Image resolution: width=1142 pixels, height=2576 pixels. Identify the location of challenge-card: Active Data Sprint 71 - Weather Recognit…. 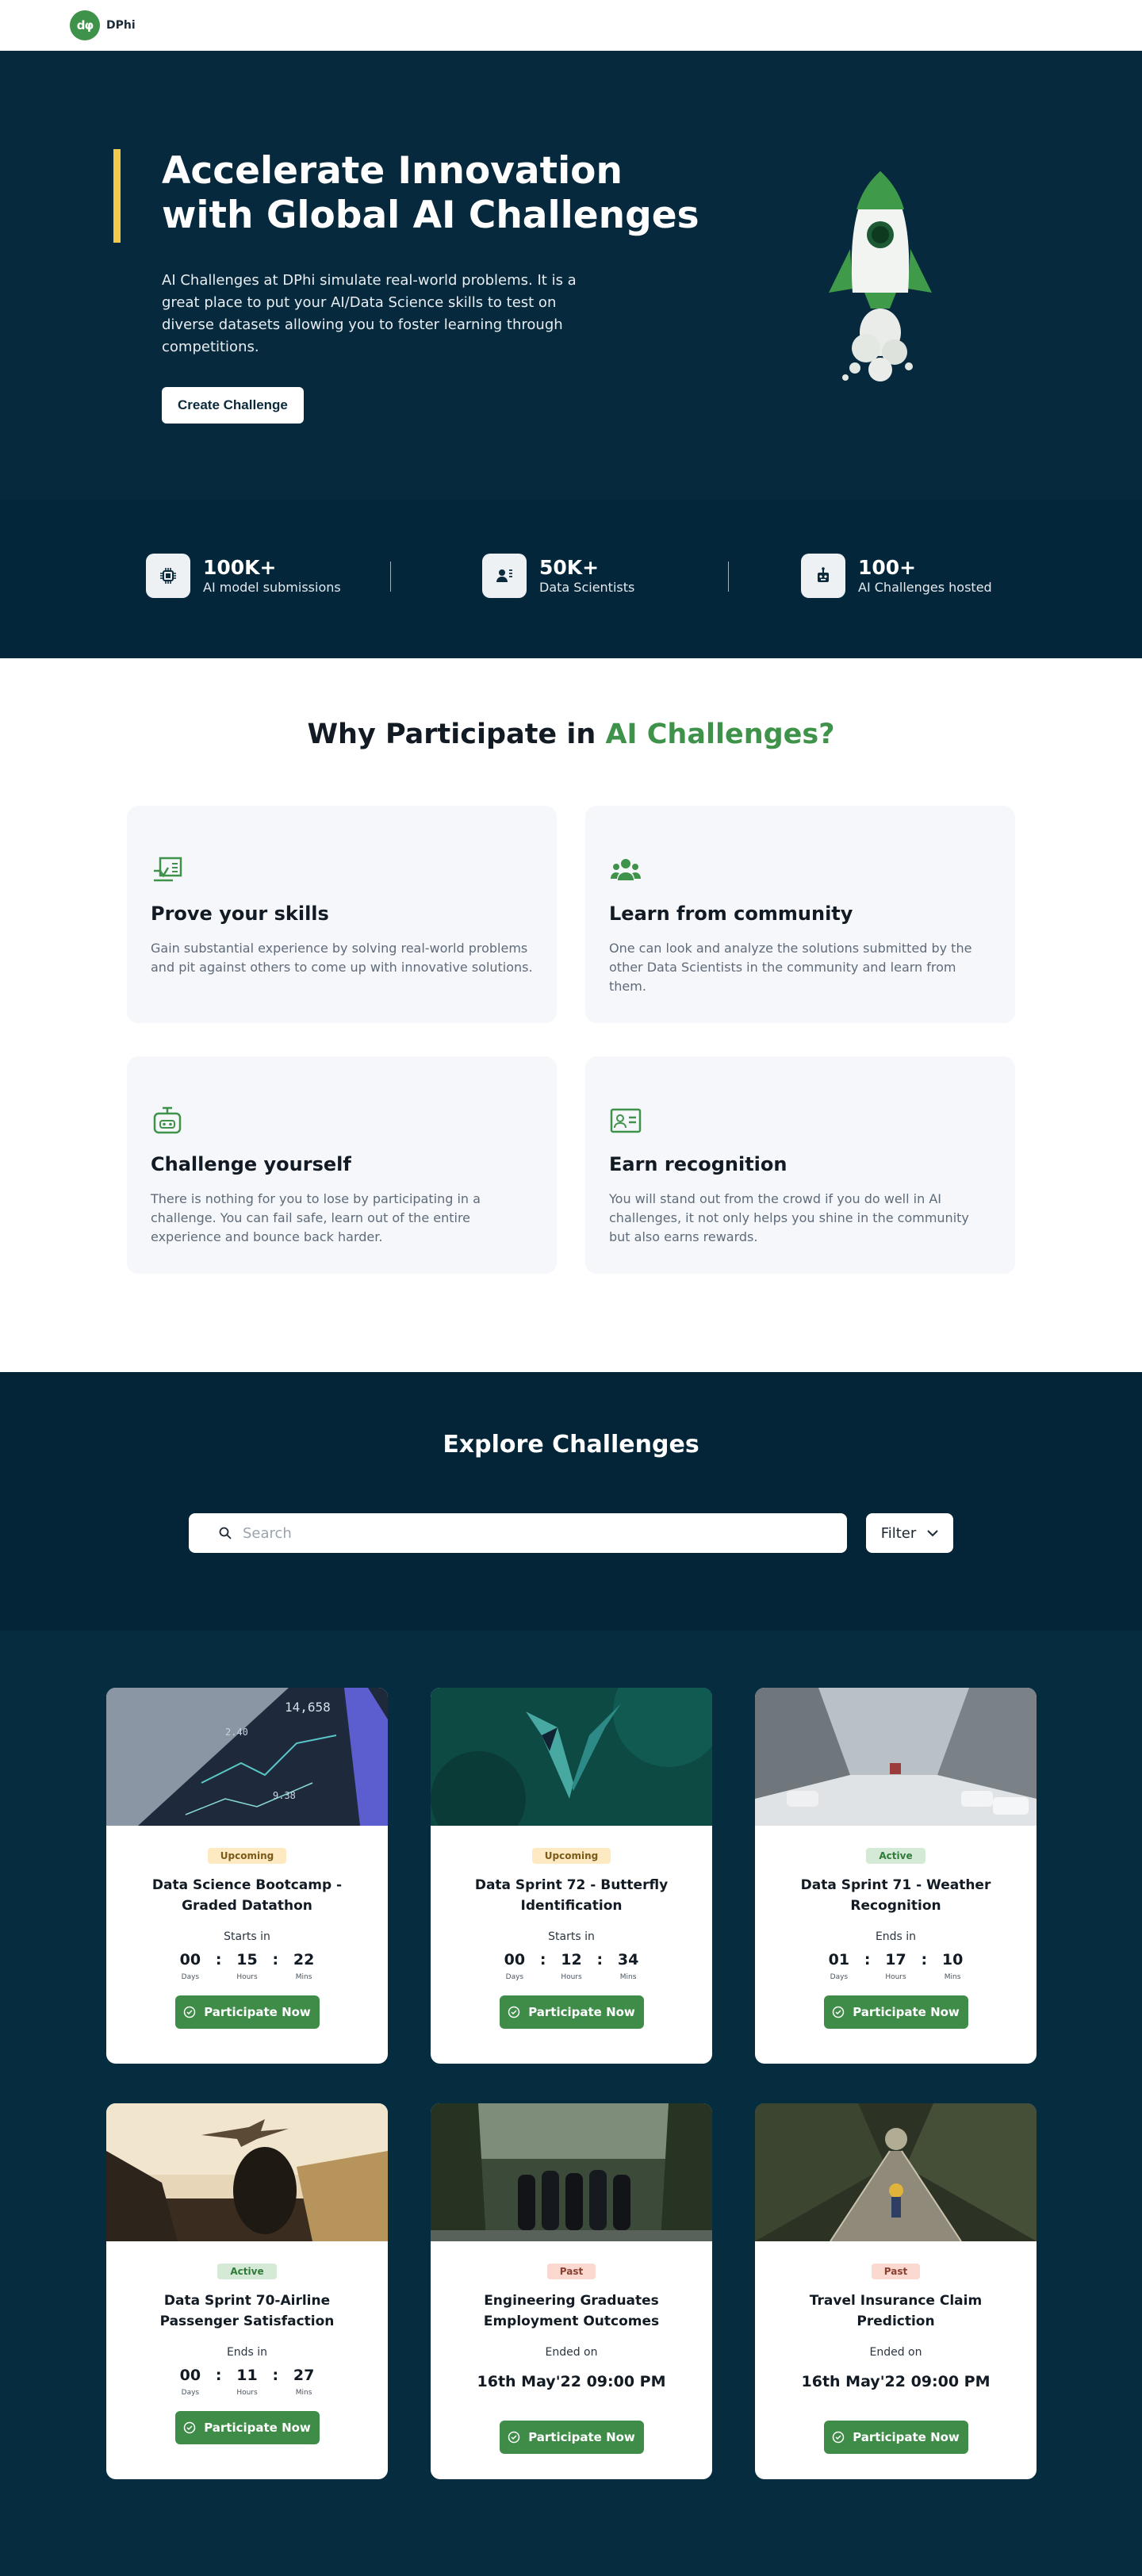
(896, 1876).